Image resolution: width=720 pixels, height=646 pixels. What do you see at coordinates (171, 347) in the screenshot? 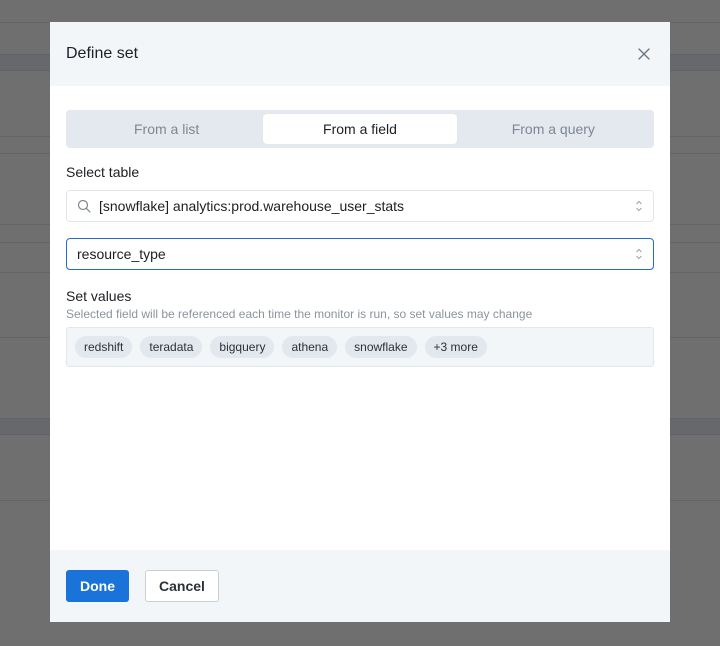
I see `value-chip: teradata` at bounding box center [171, 347].